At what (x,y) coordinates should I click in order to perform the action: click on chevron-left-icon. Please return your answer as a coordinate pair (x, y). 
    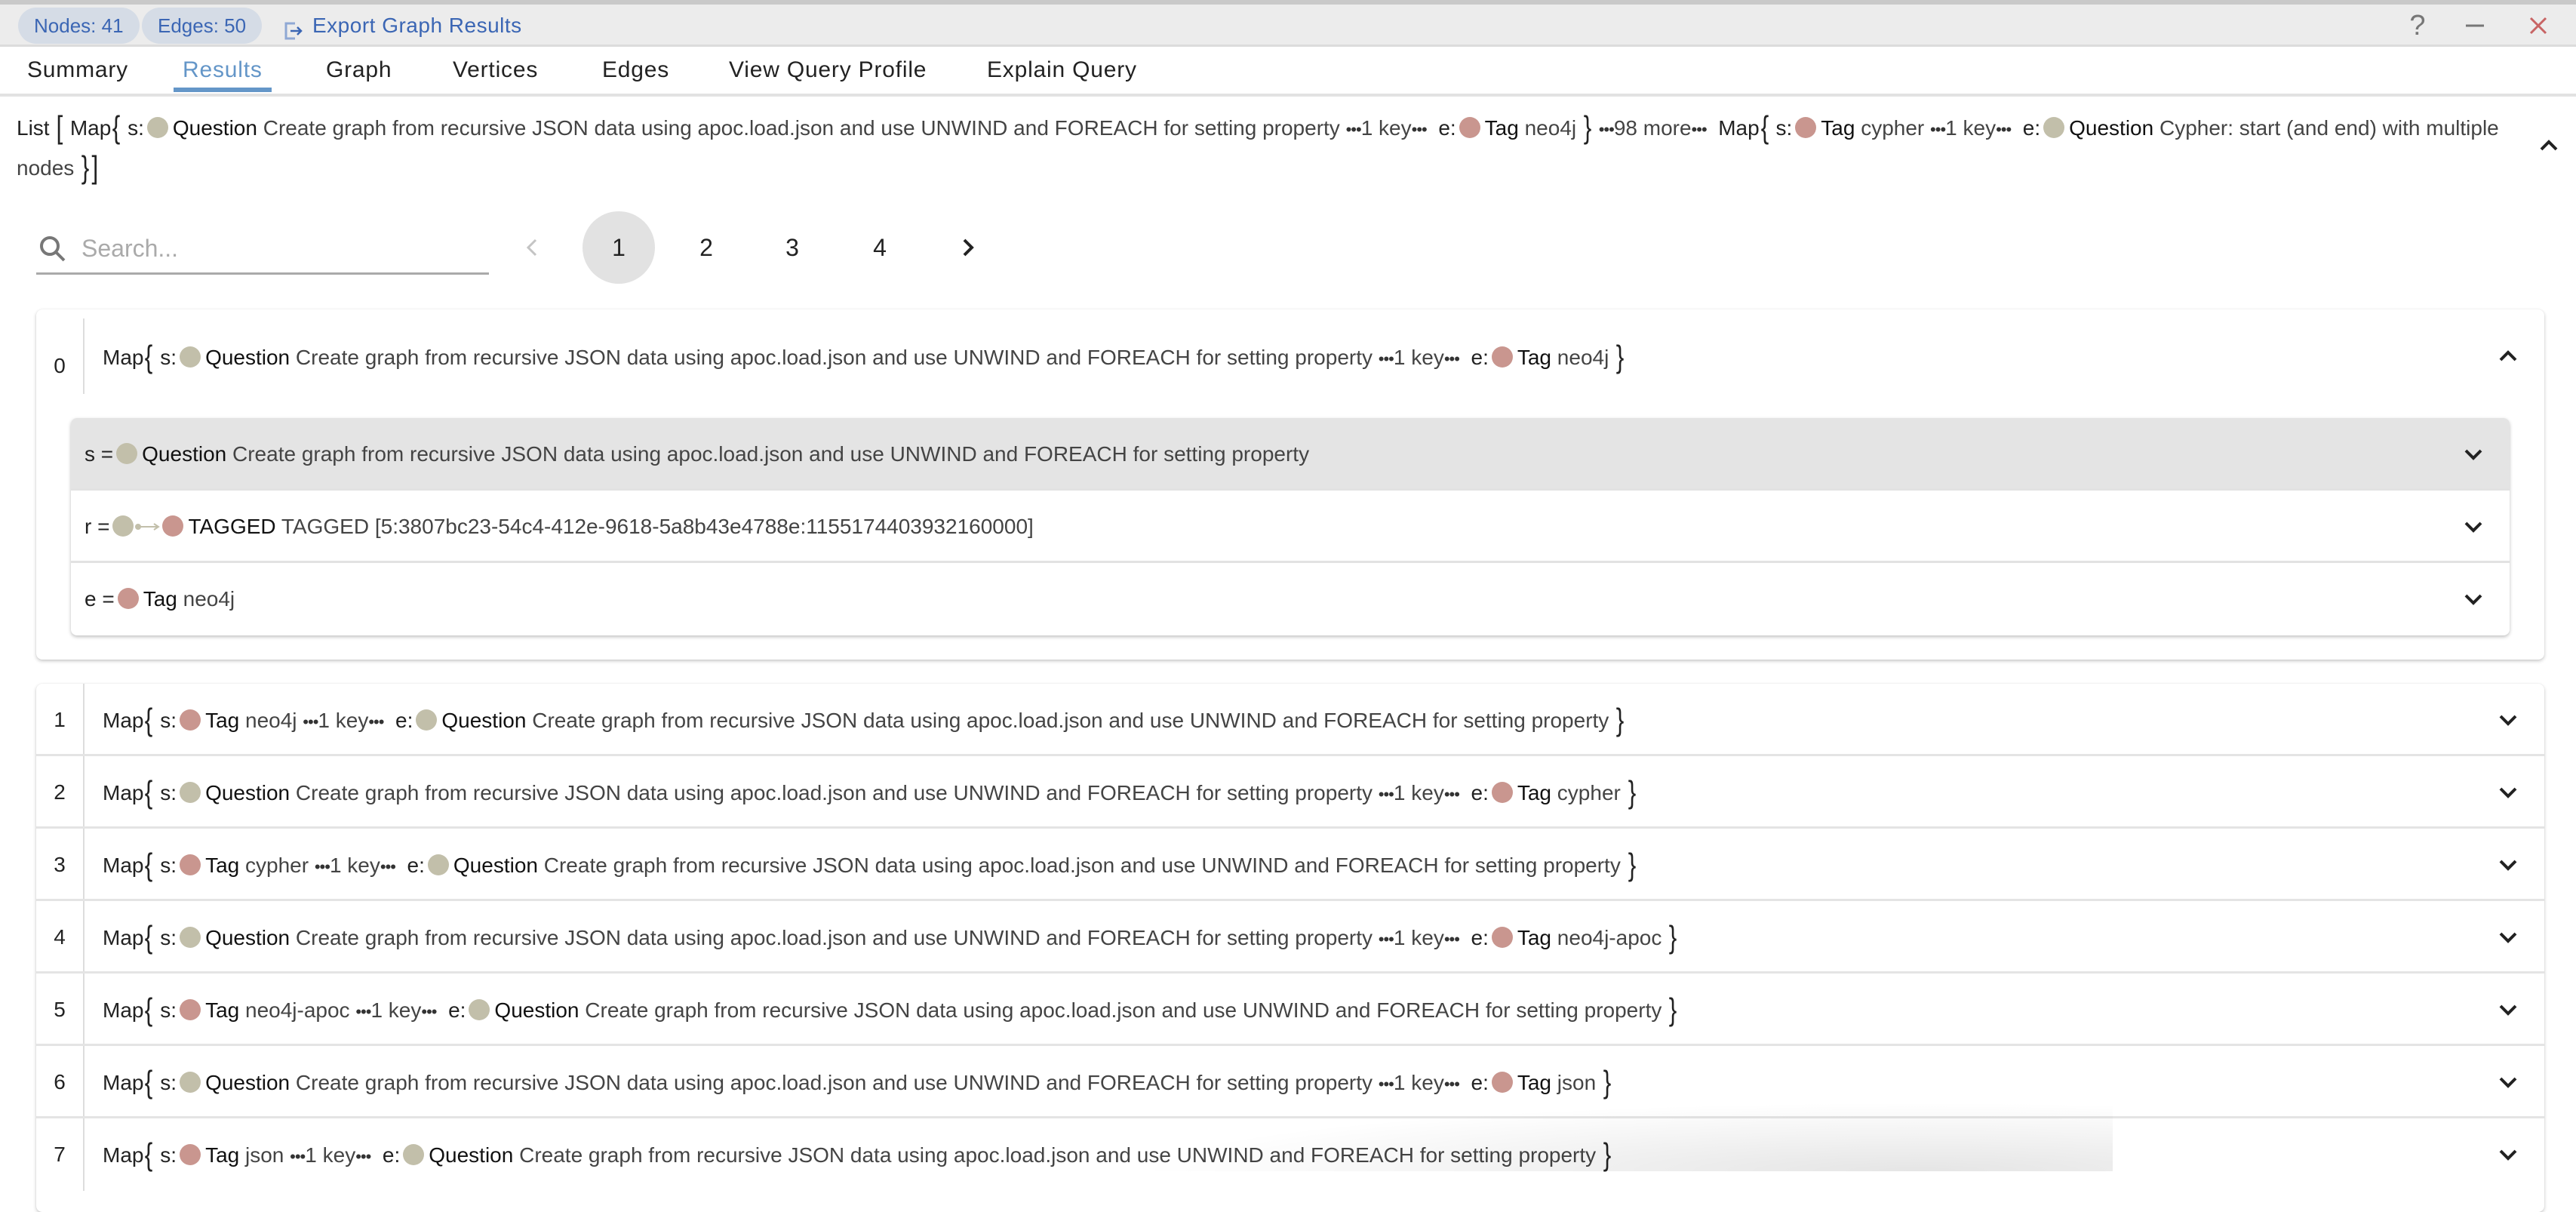
    Looking at the image, I should click on (531, 248).